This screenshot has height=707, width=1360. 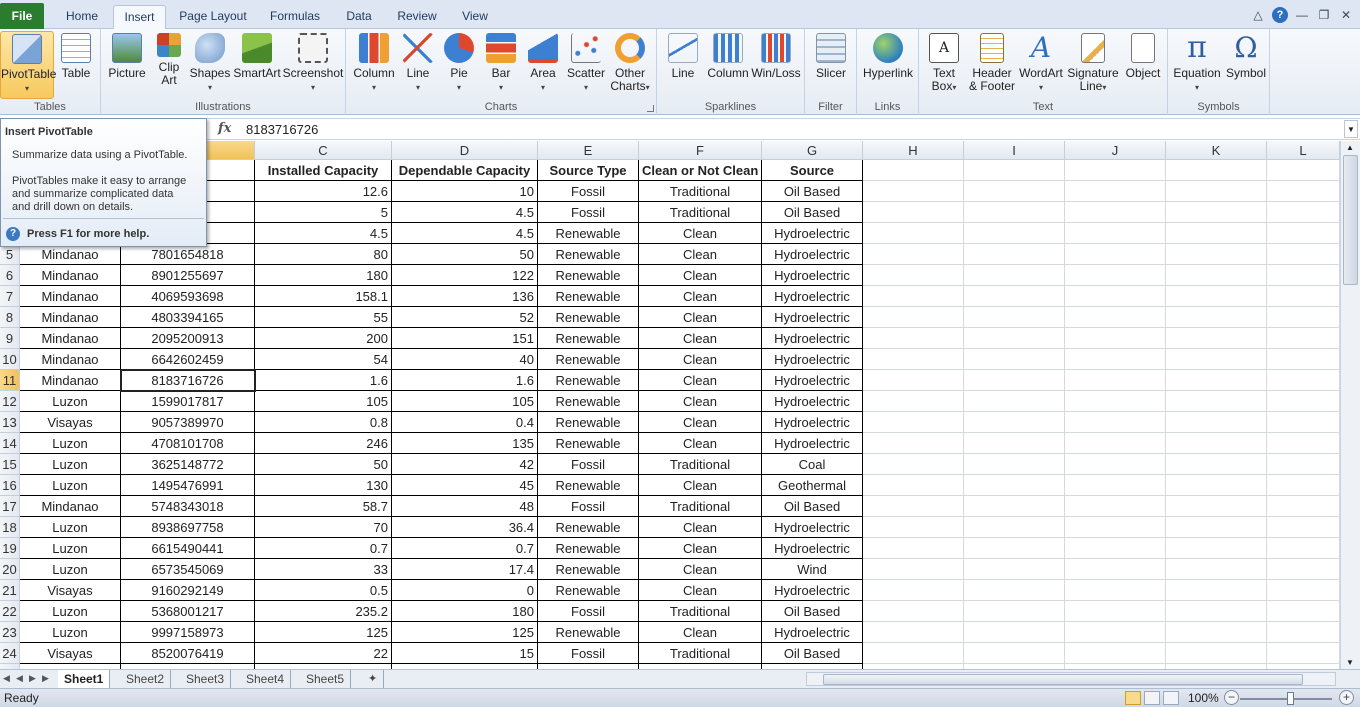 What do you see at coordinates (323, 401) in the screenshot?
I see `table-cell: 105` at bounding box center [323, 401].